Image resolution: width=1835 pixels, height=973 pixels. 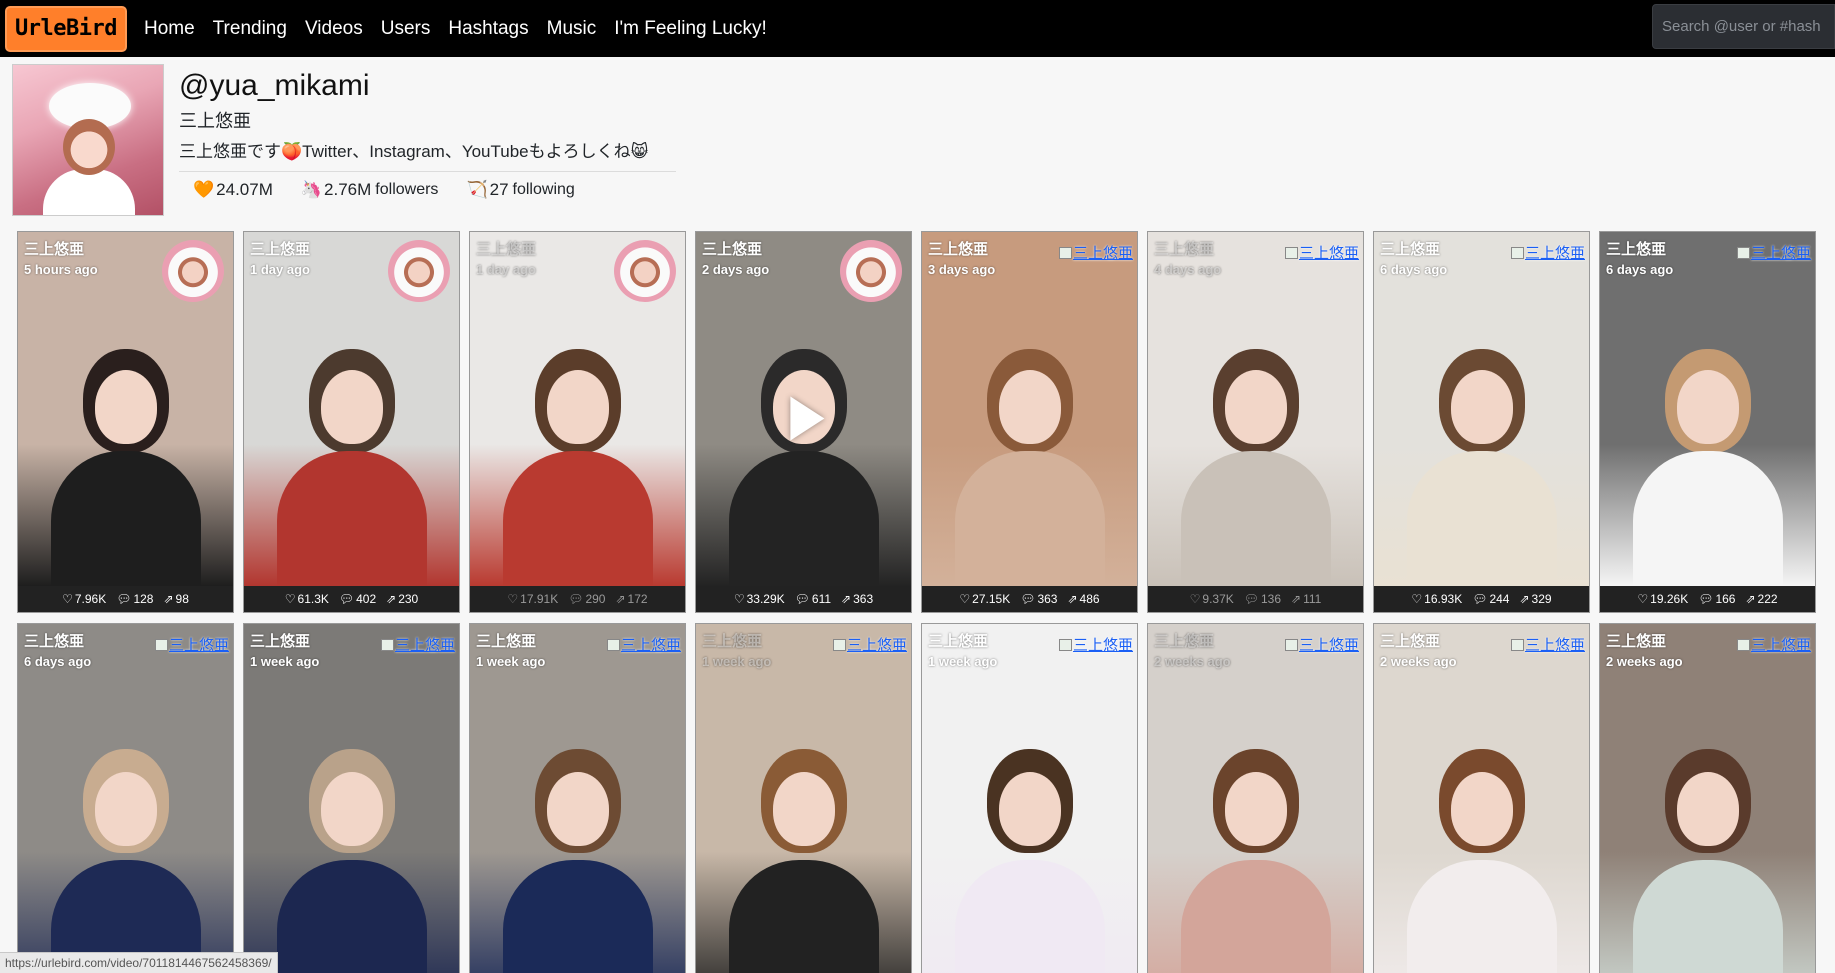 I want to click on profile-nickname: 三上悠亜, so click(x=215, y=121).